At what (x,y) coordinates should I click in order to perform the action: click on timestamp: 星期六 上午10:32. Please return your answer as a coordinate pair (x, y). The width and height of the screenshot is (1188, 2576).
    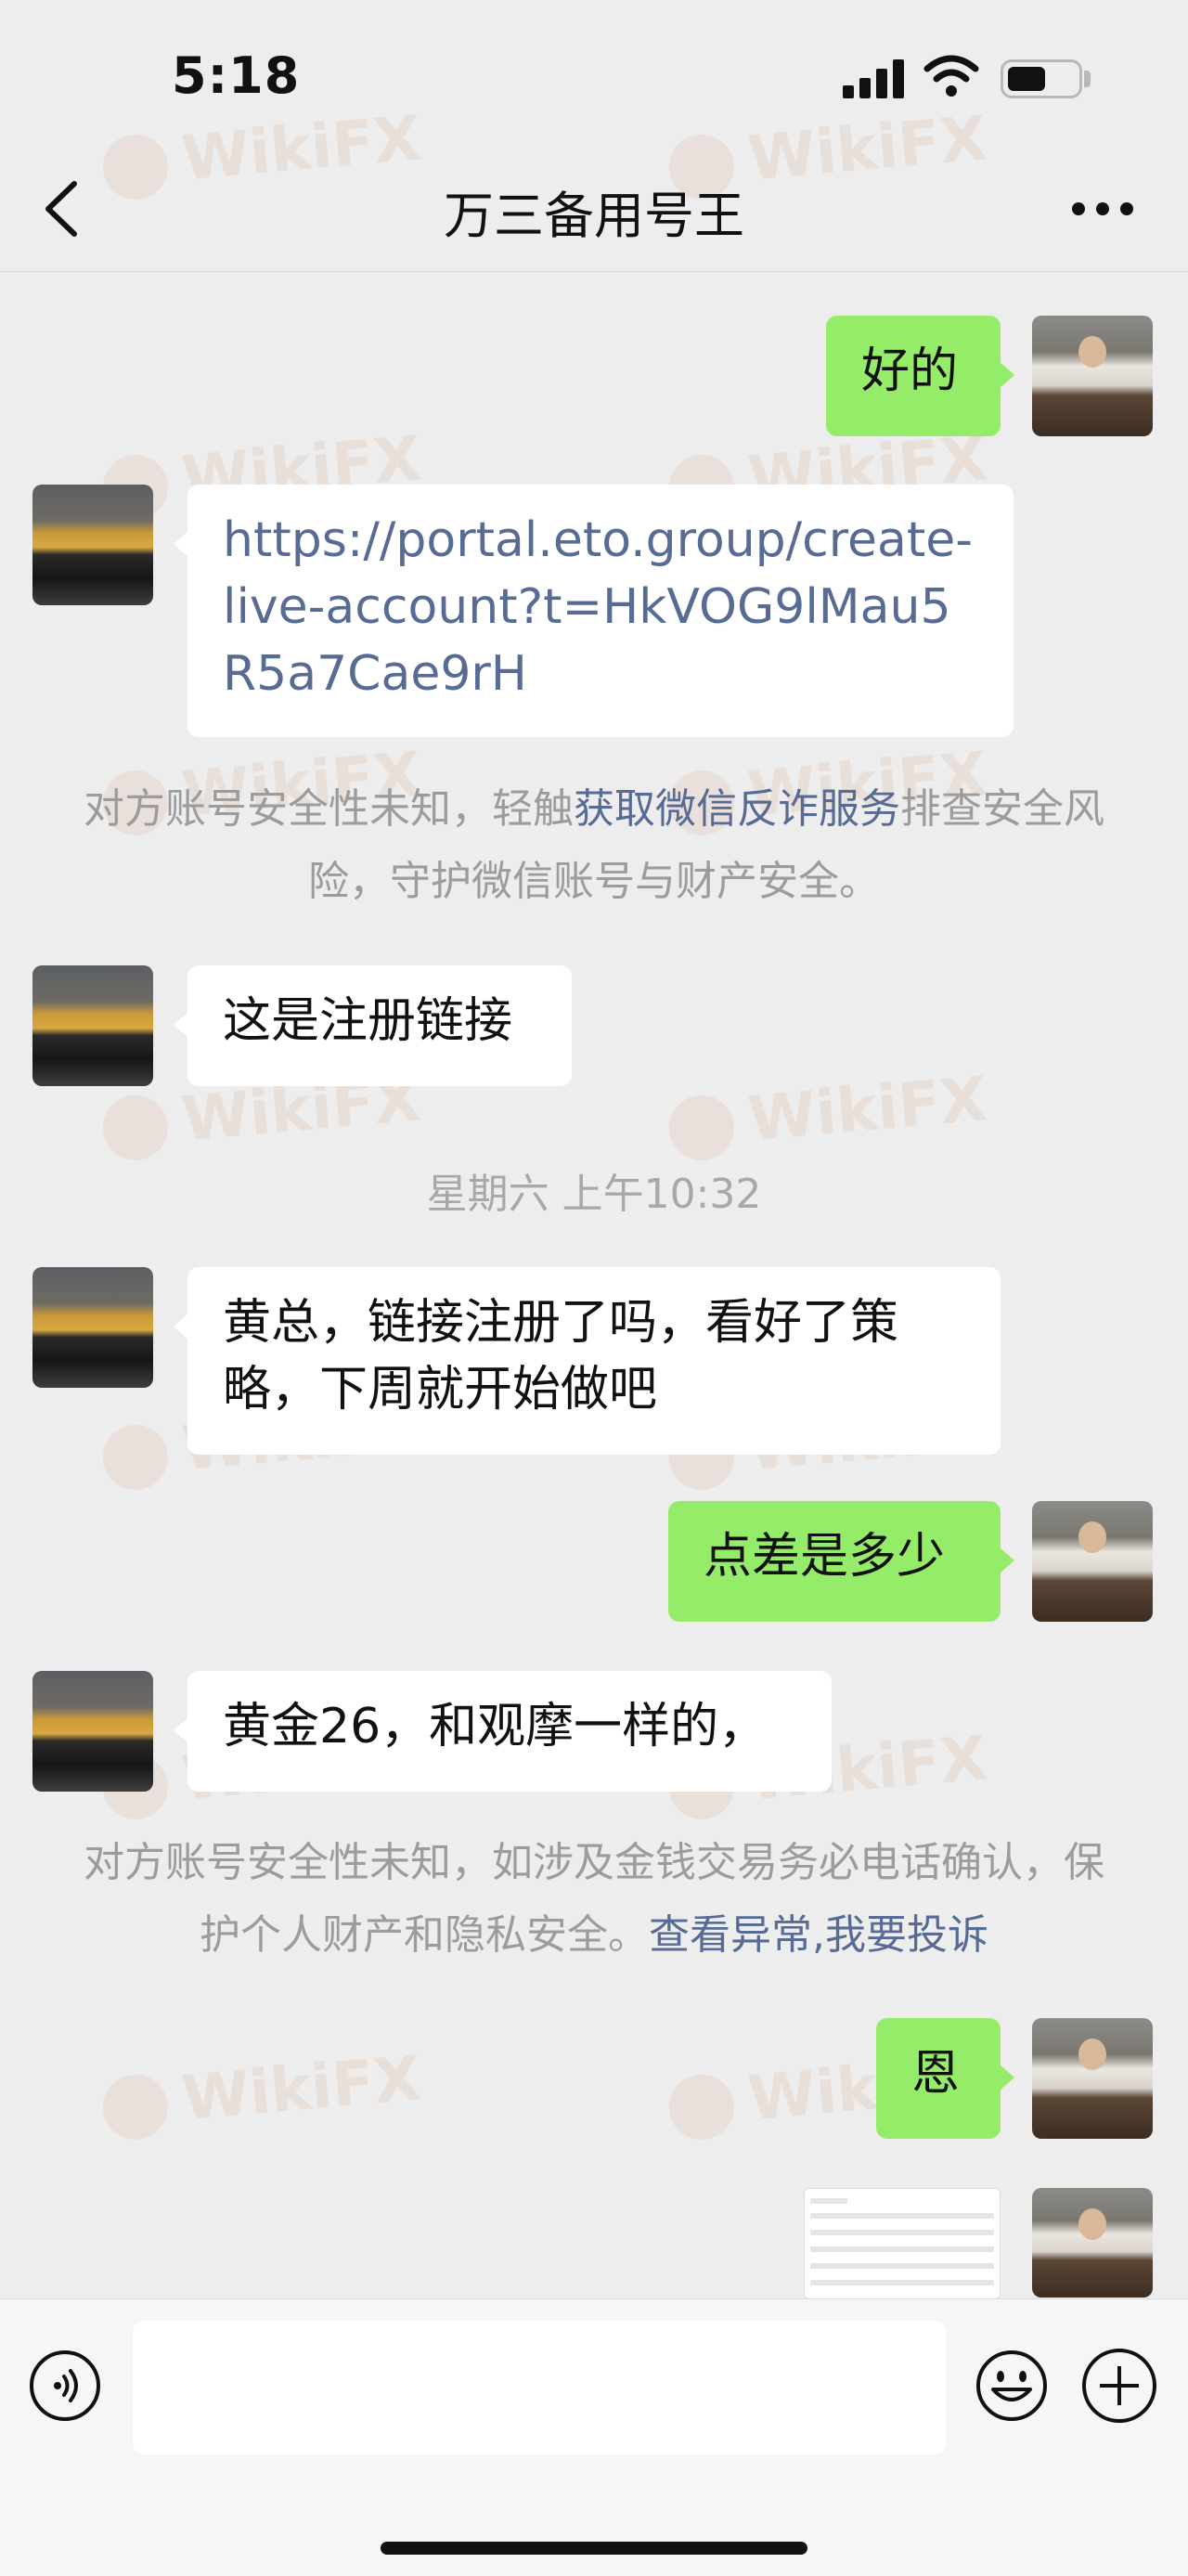
    Looking at the image, I should click on (594, 1194).